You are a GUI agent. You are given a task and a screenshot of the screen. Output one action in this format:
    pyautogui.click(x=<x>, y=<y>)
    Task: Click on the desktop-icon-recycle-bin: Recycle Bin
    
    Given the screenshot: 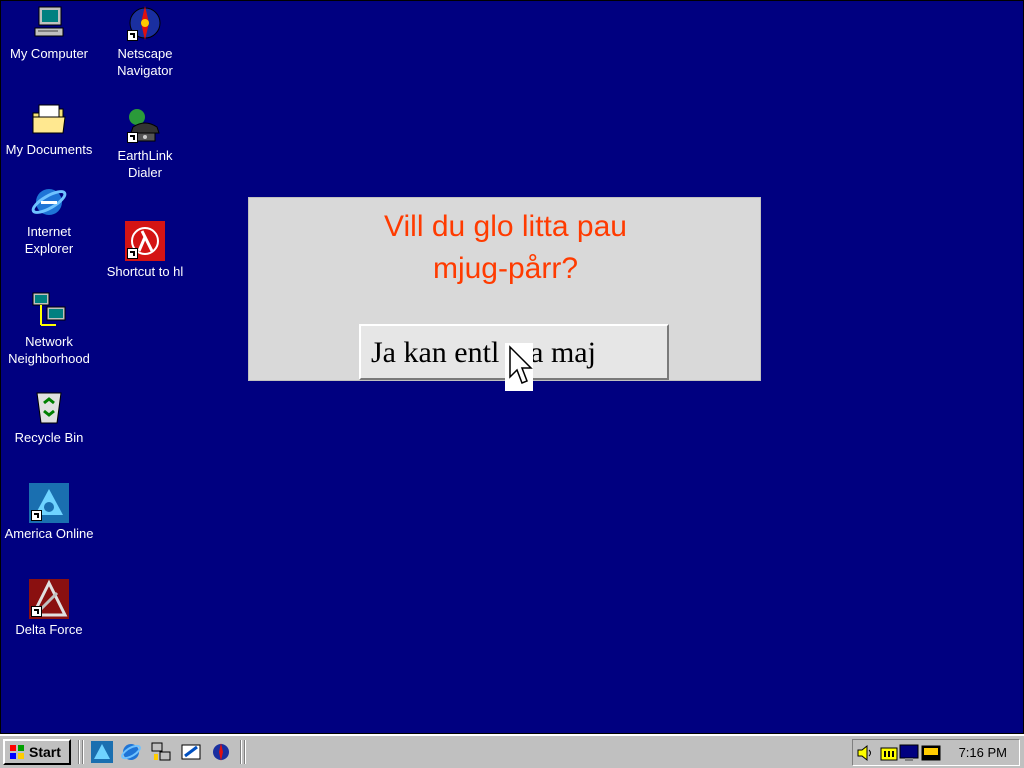 What is the action you would take?
    pyautogui.click(x=49, y=416)
    